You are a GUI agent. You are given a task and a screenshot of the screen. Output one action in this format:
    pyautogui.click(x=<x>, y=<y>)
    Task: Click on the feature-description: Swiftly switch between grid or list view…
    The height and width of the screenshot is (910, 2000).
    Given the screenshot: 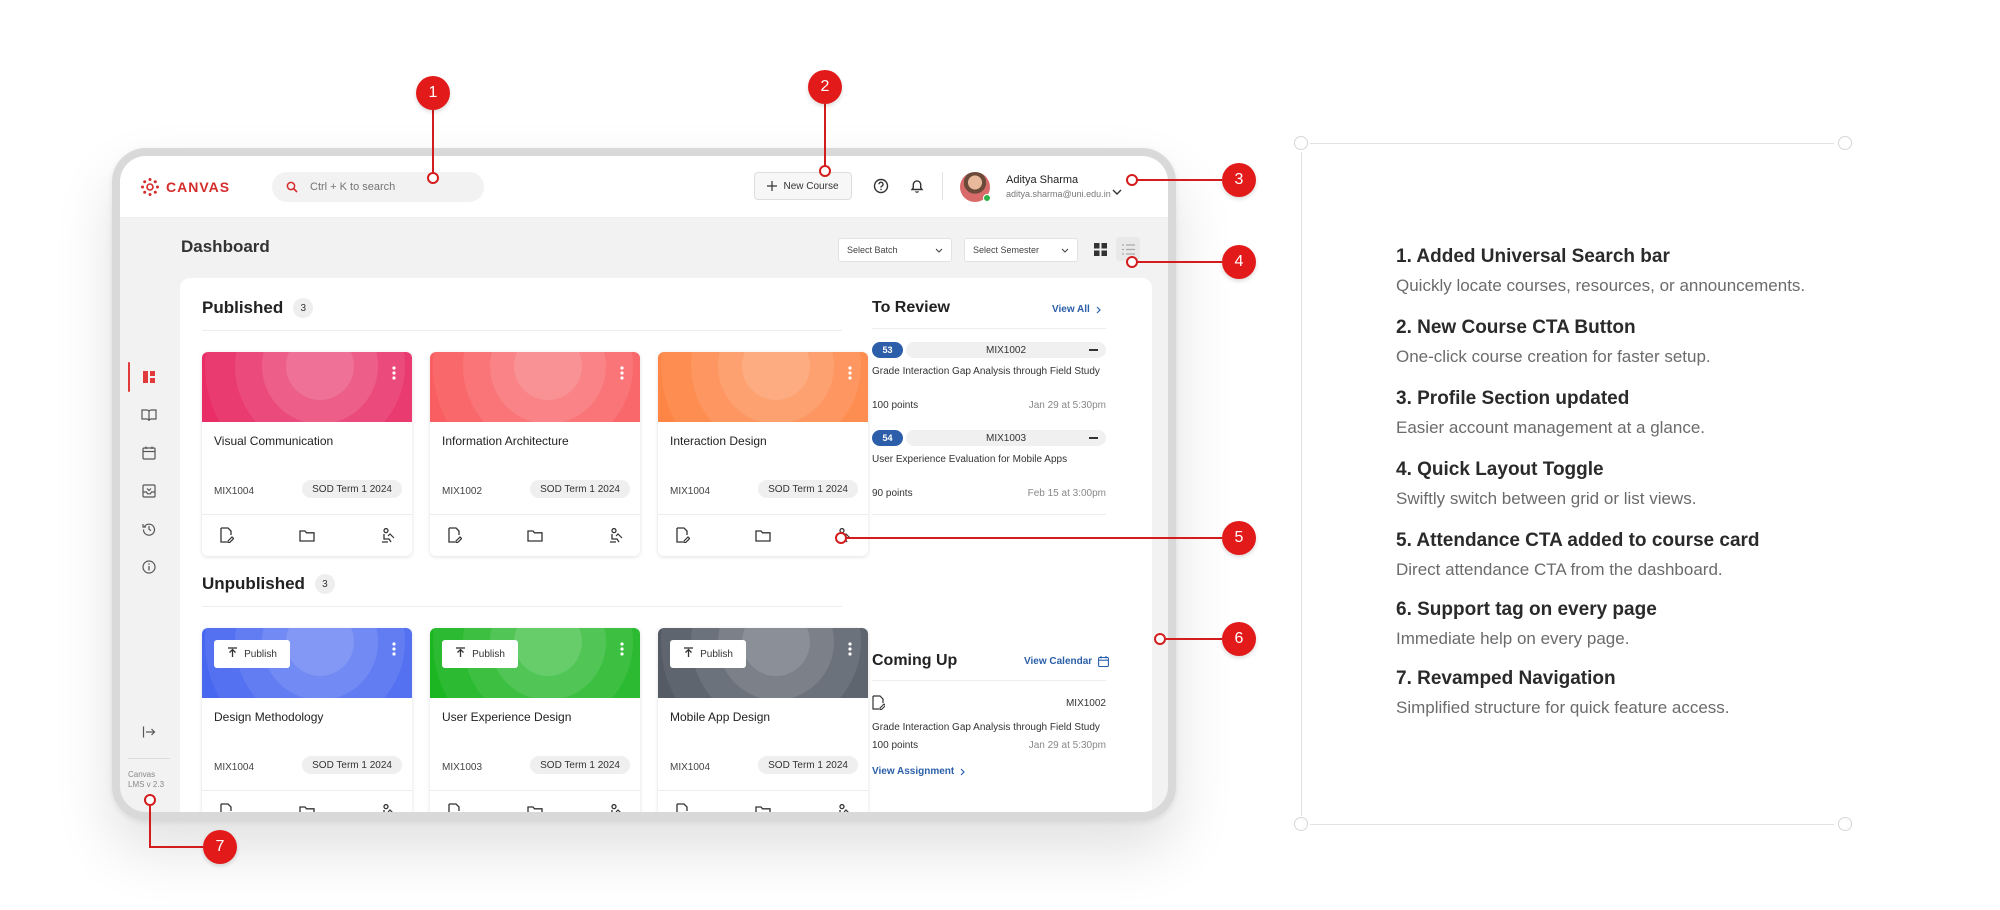 What is the action you would take?
    pyautogui.click(x=1546, y=498)
    